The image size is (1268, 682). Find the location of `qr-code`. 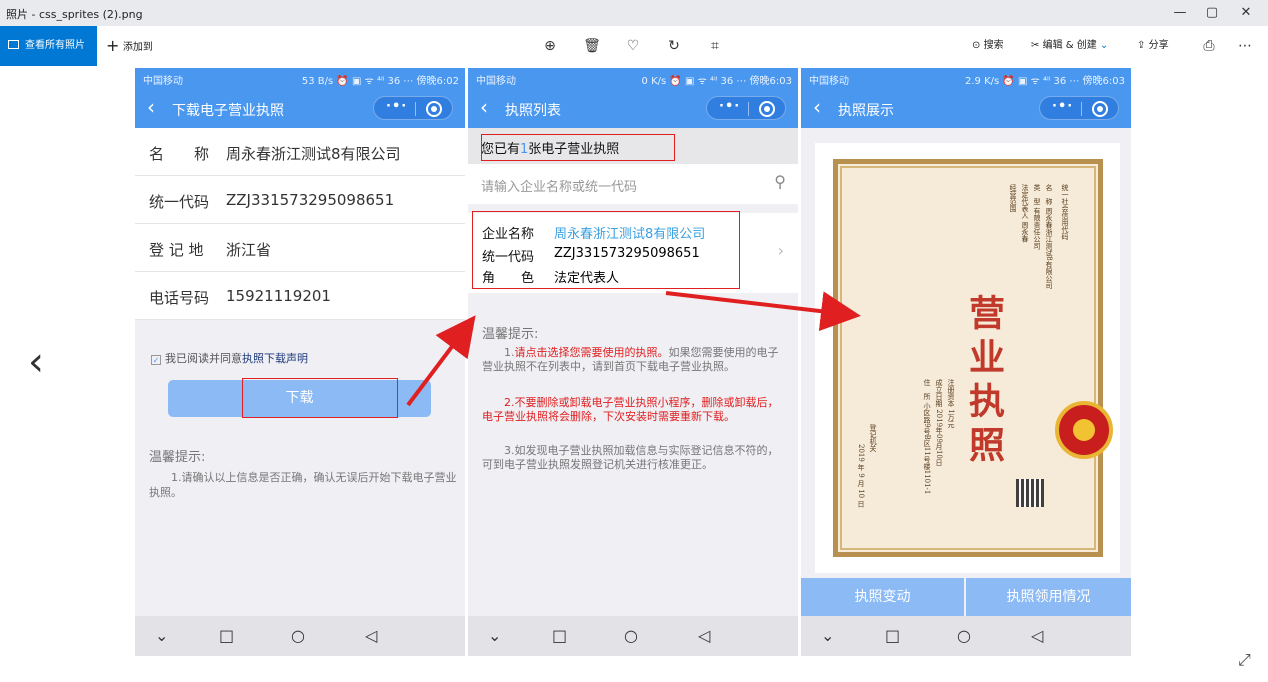

qr-code is located at coordinates (1030, 493).